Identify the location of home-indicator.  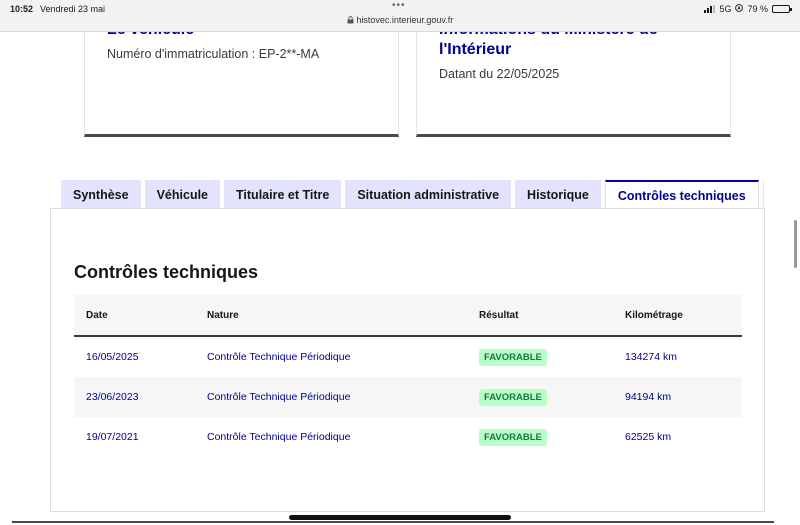
(400, 517).